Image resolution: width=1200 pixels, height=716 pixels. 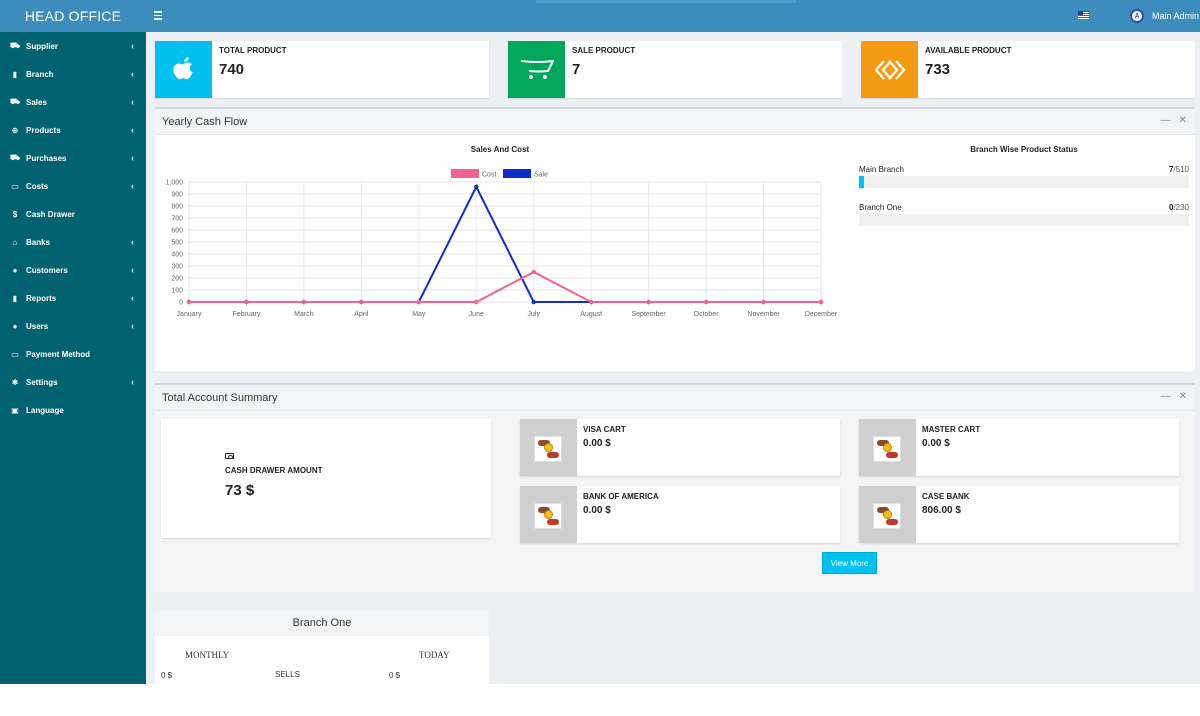 I want to click on sidebar-item-language: ▣ Language, so click(x=73, y=410).